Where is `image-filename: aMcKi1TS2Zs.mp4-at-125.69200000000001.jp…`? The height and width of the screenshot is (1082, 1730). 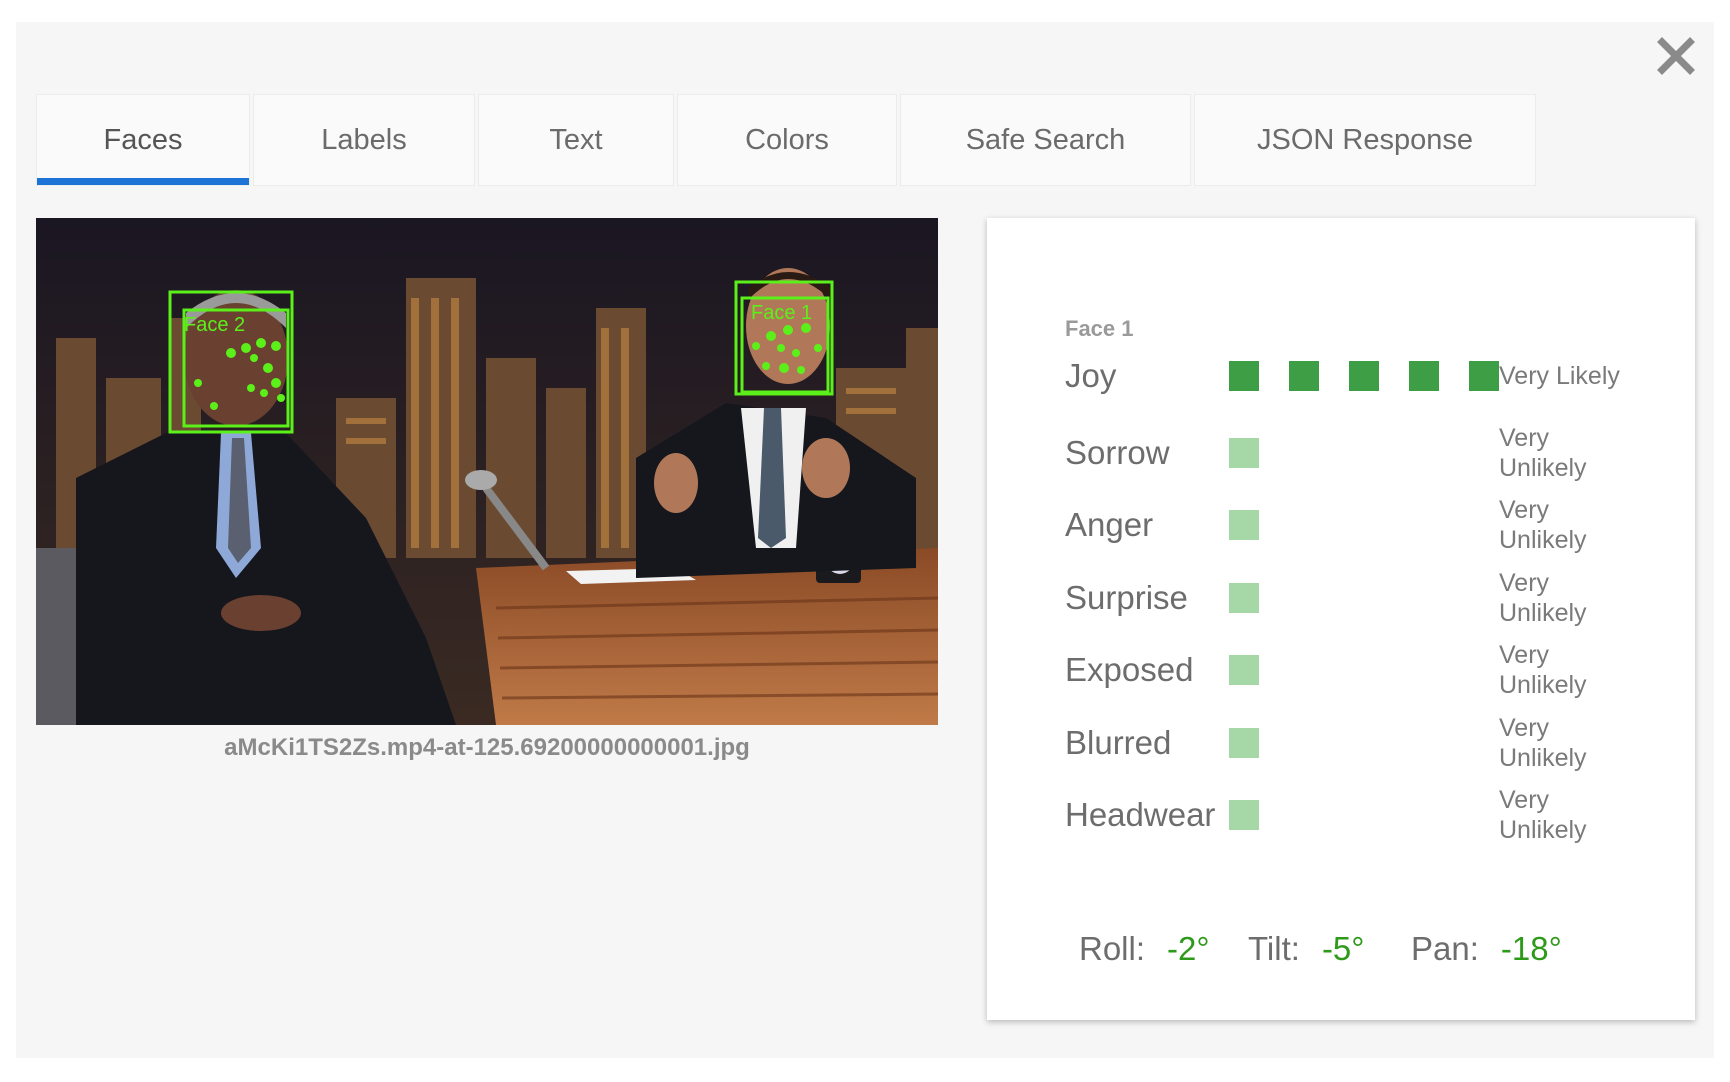 image-filename: aMcKi1TS2Zs.mp4-at-125.69200000000001.jp… is located at coordinates (487, 747).